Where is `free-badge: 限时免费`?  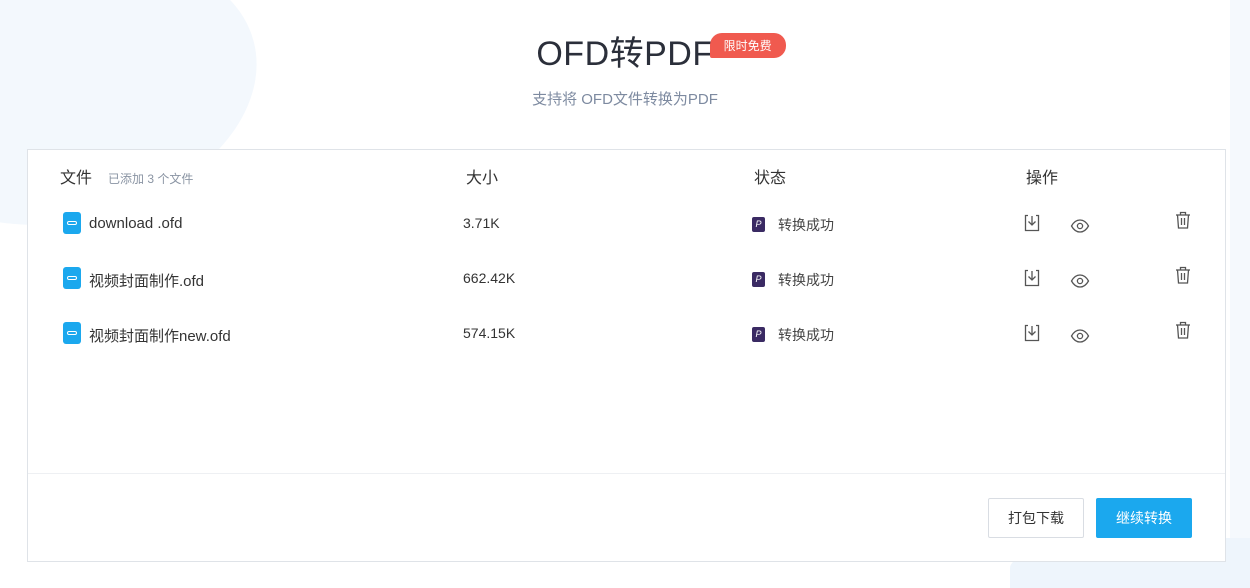
free-badge: 限时免费 is located at coordinates (747, 45).